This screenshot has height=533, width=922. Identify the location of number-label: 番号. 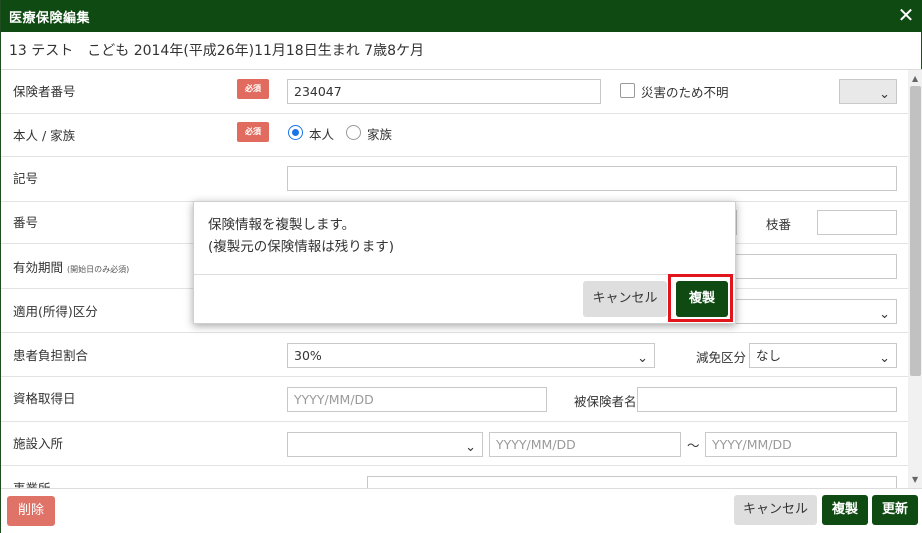
(26, 222).